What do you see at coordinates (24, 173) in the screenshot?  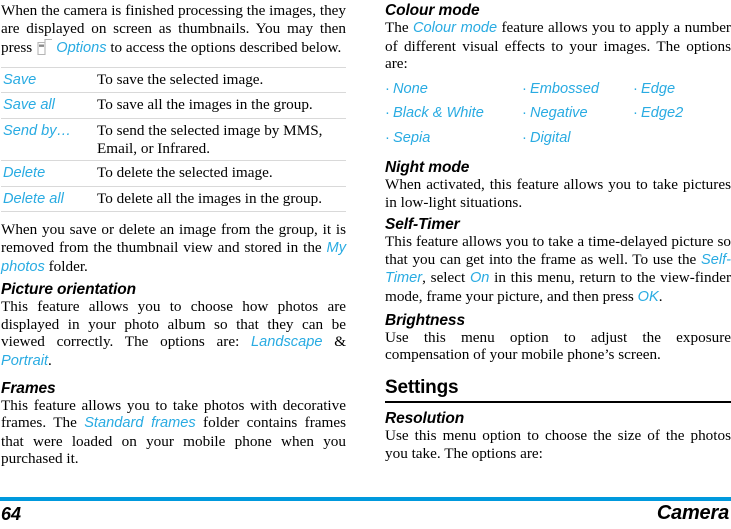 I see `option-term: Delete` at bounding box center [24, 173].